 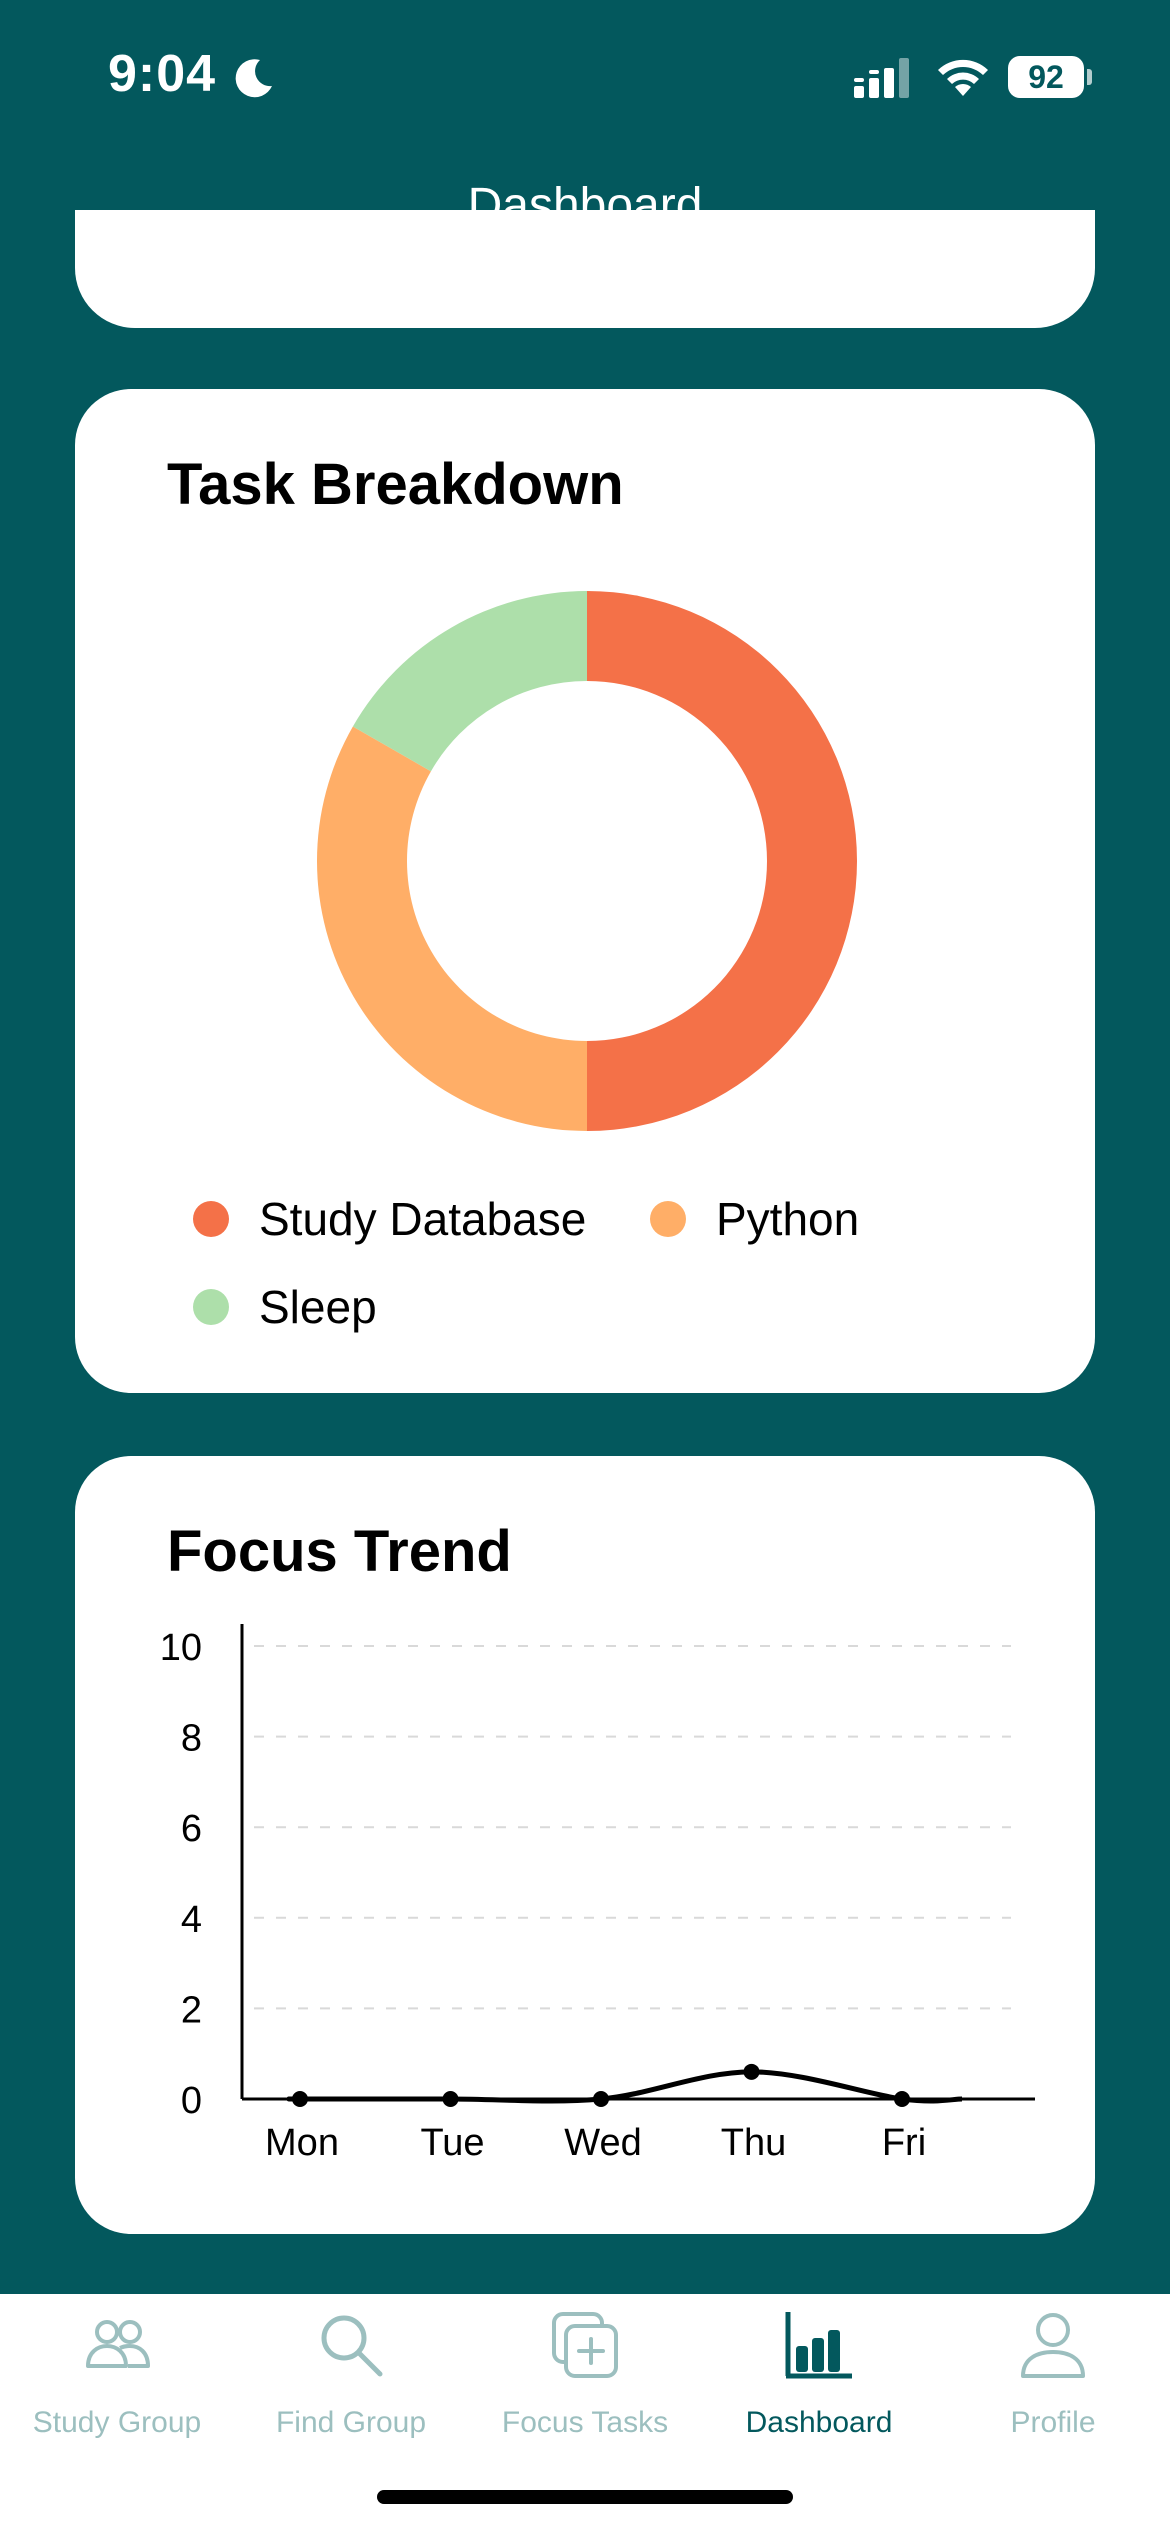 What do you see at coordinates (191, 1829) in the screenshot?
I see `y-tick-label: 6` at bounding box center [191, 1829].